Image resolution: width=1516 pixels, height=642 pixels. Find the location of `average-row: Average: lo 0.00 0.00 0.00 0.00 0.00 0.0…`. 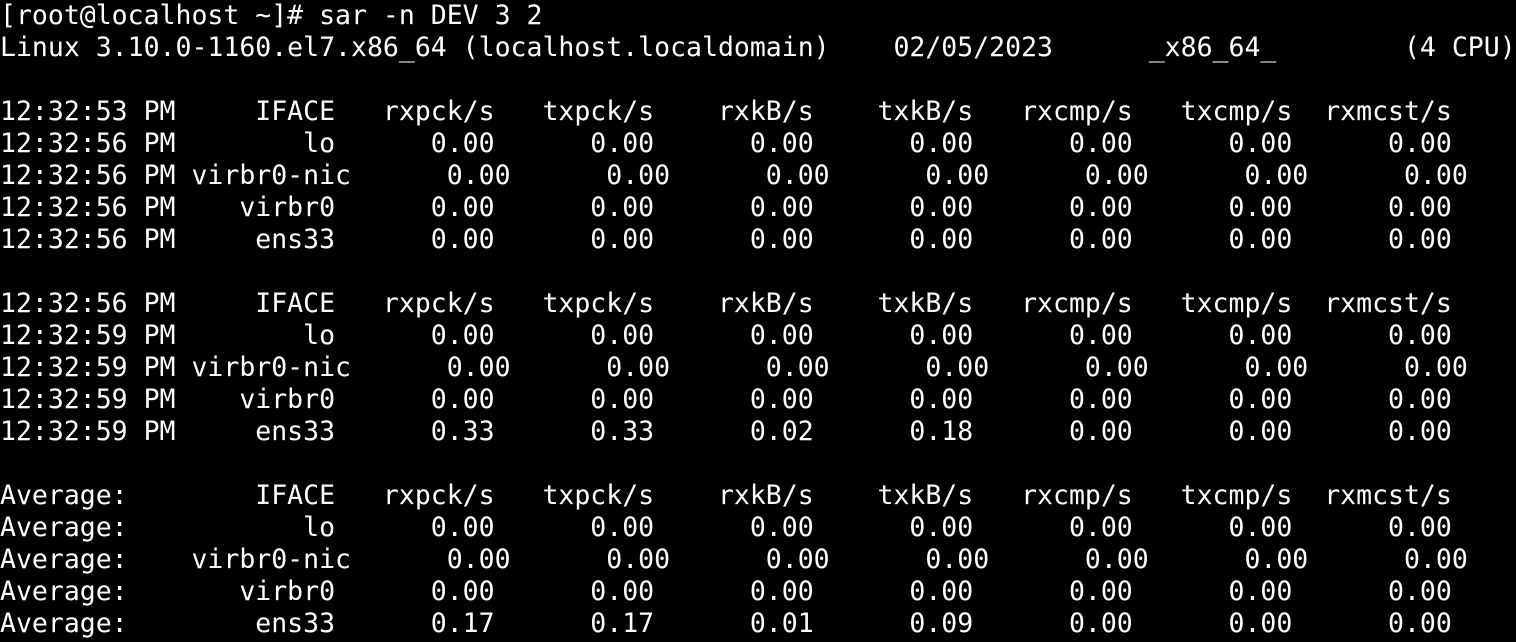

average-row: Average: lo 0.00 0.00 0.00 0.00 0.00 0.0… is located at coordinates (726, 527).